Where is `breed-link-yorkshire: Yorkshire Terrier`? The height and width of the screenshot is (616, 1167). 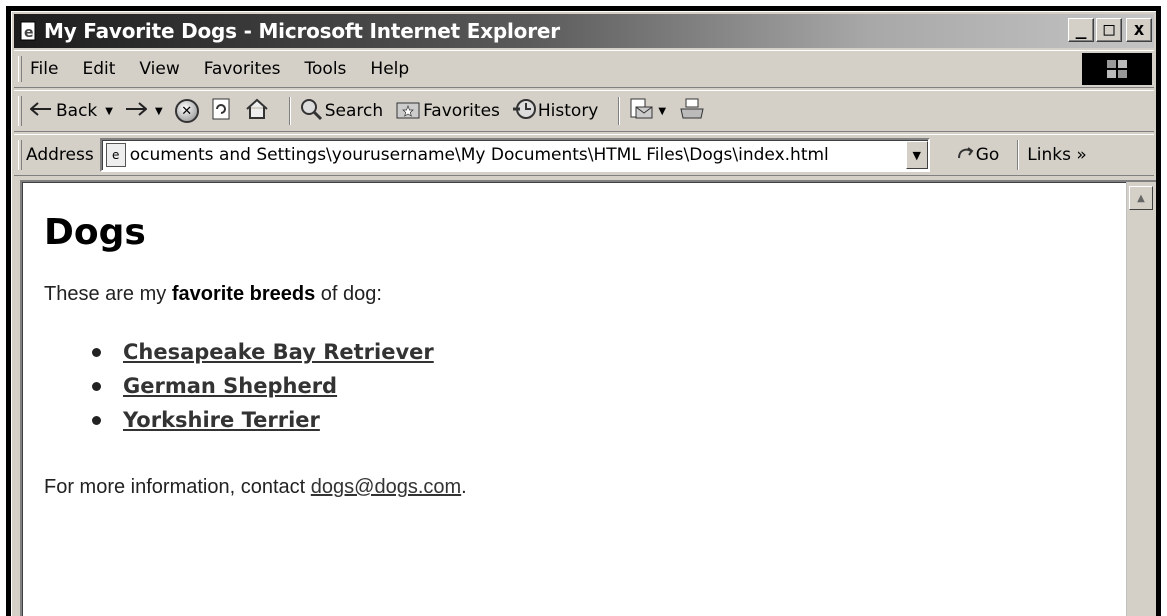 breed-link-yorkshire: Yorkshire Terrier is located at coordinates (221, 420).